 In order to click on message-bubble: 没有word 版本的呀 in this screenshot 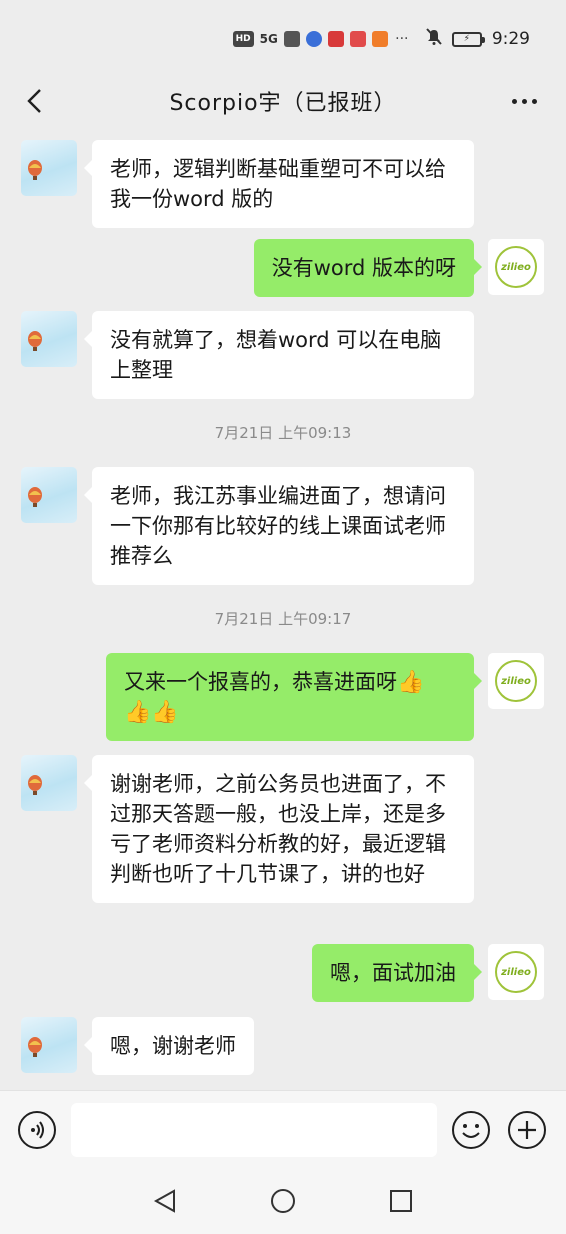, I will do `click(368, 268)`.